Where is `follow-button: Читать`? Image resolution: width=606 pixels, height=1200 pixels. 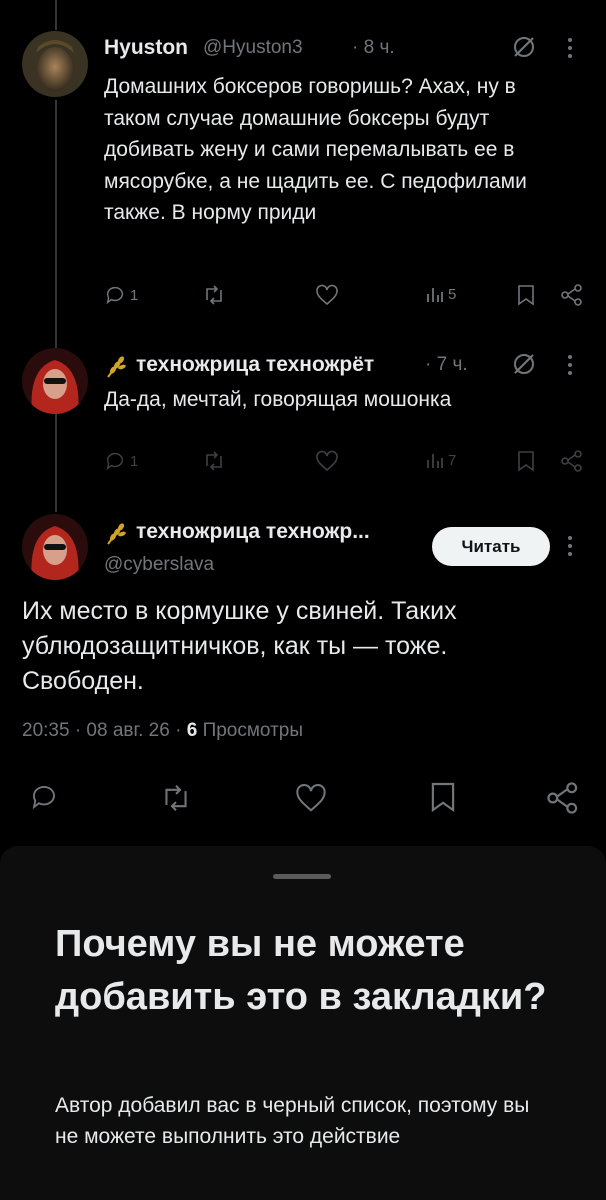
follow-button: Читать is located at coordinates (491, 546).